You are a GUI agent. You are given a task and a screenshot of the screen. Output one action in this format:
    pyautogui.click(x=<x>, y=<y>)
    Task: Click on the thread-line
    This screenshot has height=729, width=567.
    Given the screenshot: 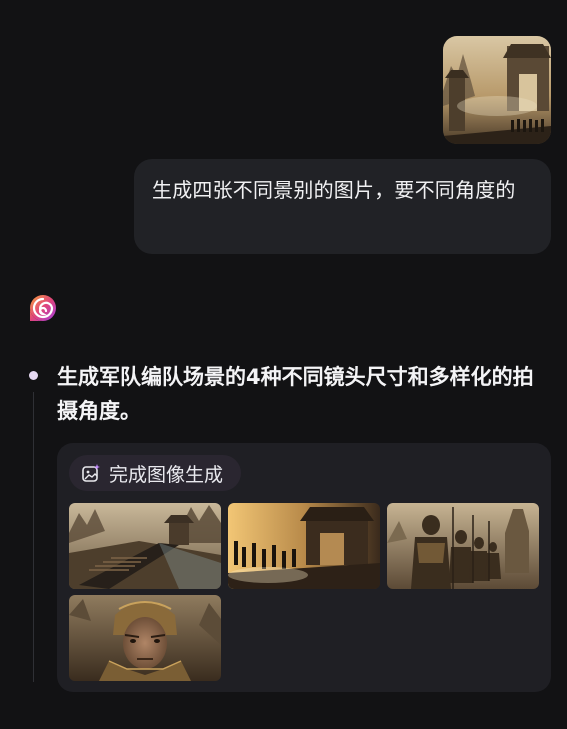 What is the action you would take?
    pyautogui.click(x=33, y=537)
    